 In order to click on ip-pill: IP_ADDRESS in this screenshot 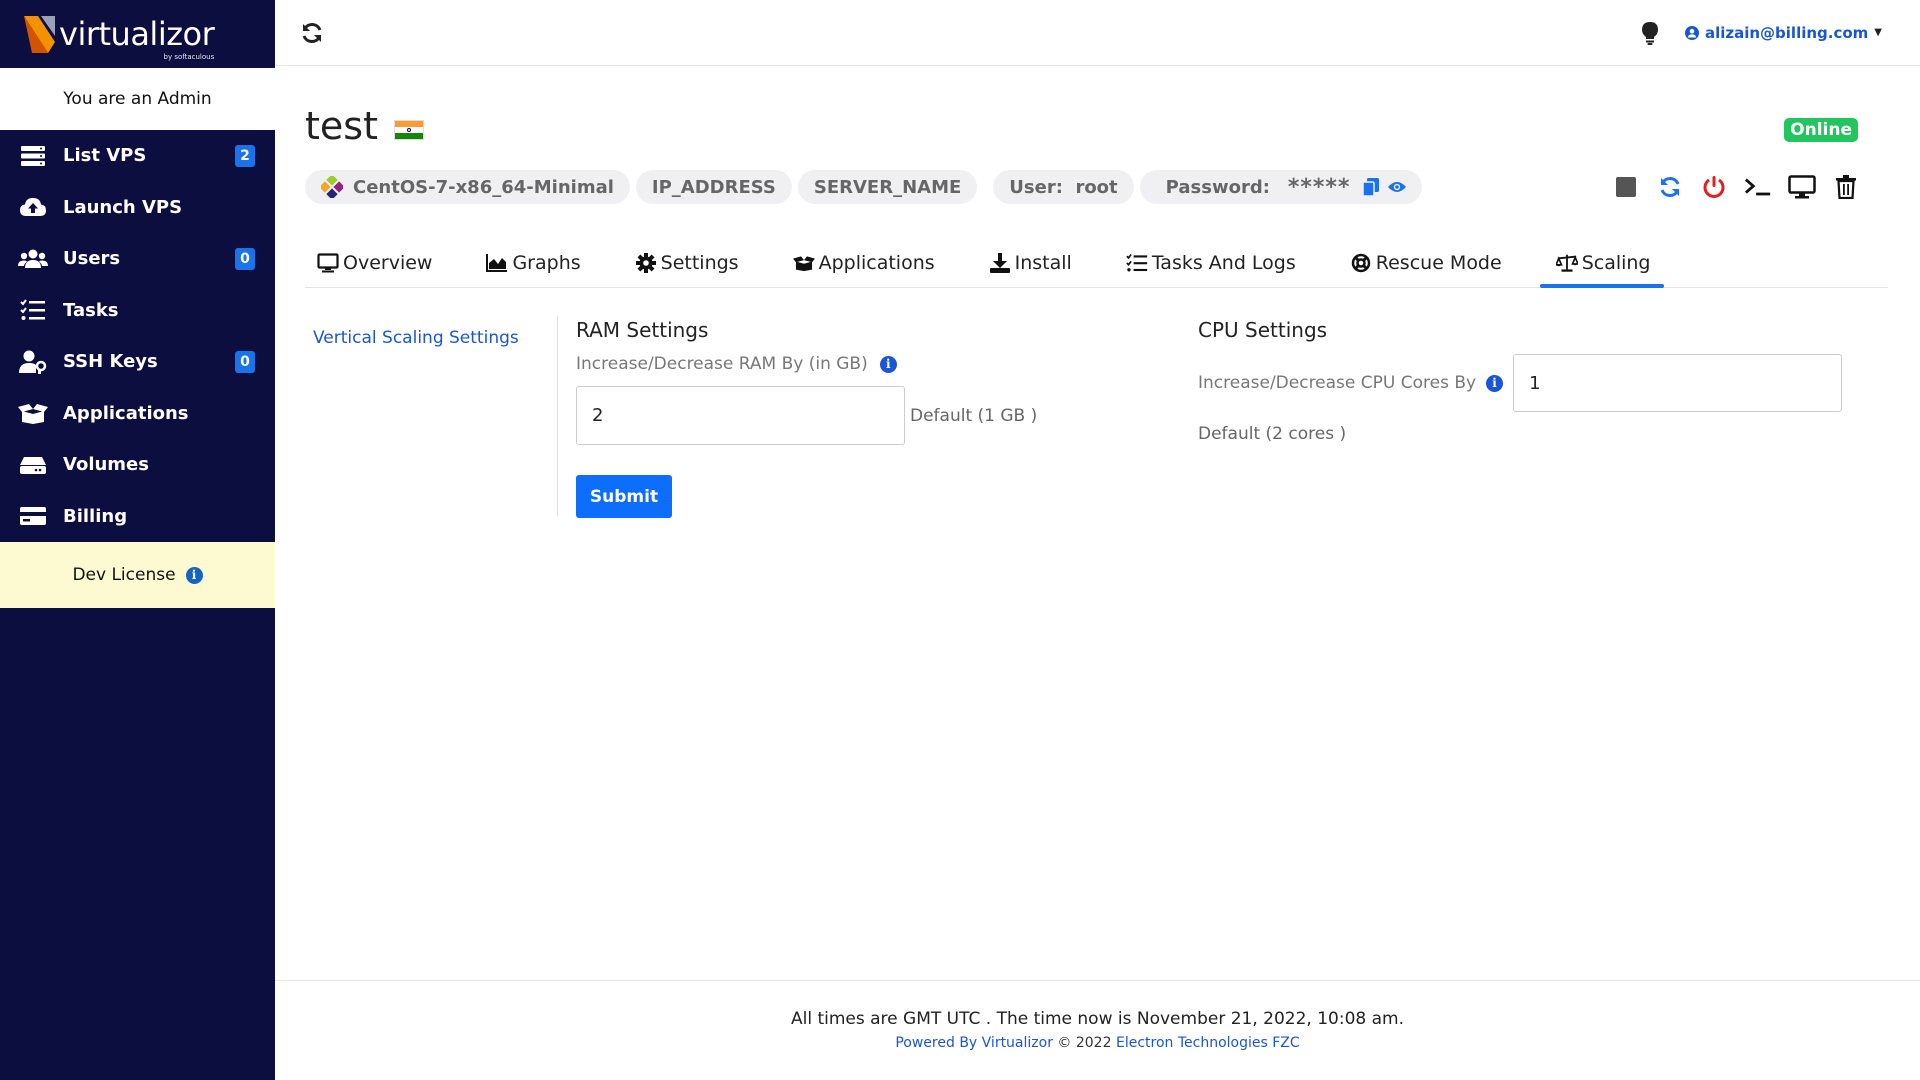, I will do `click(713, 187)`.